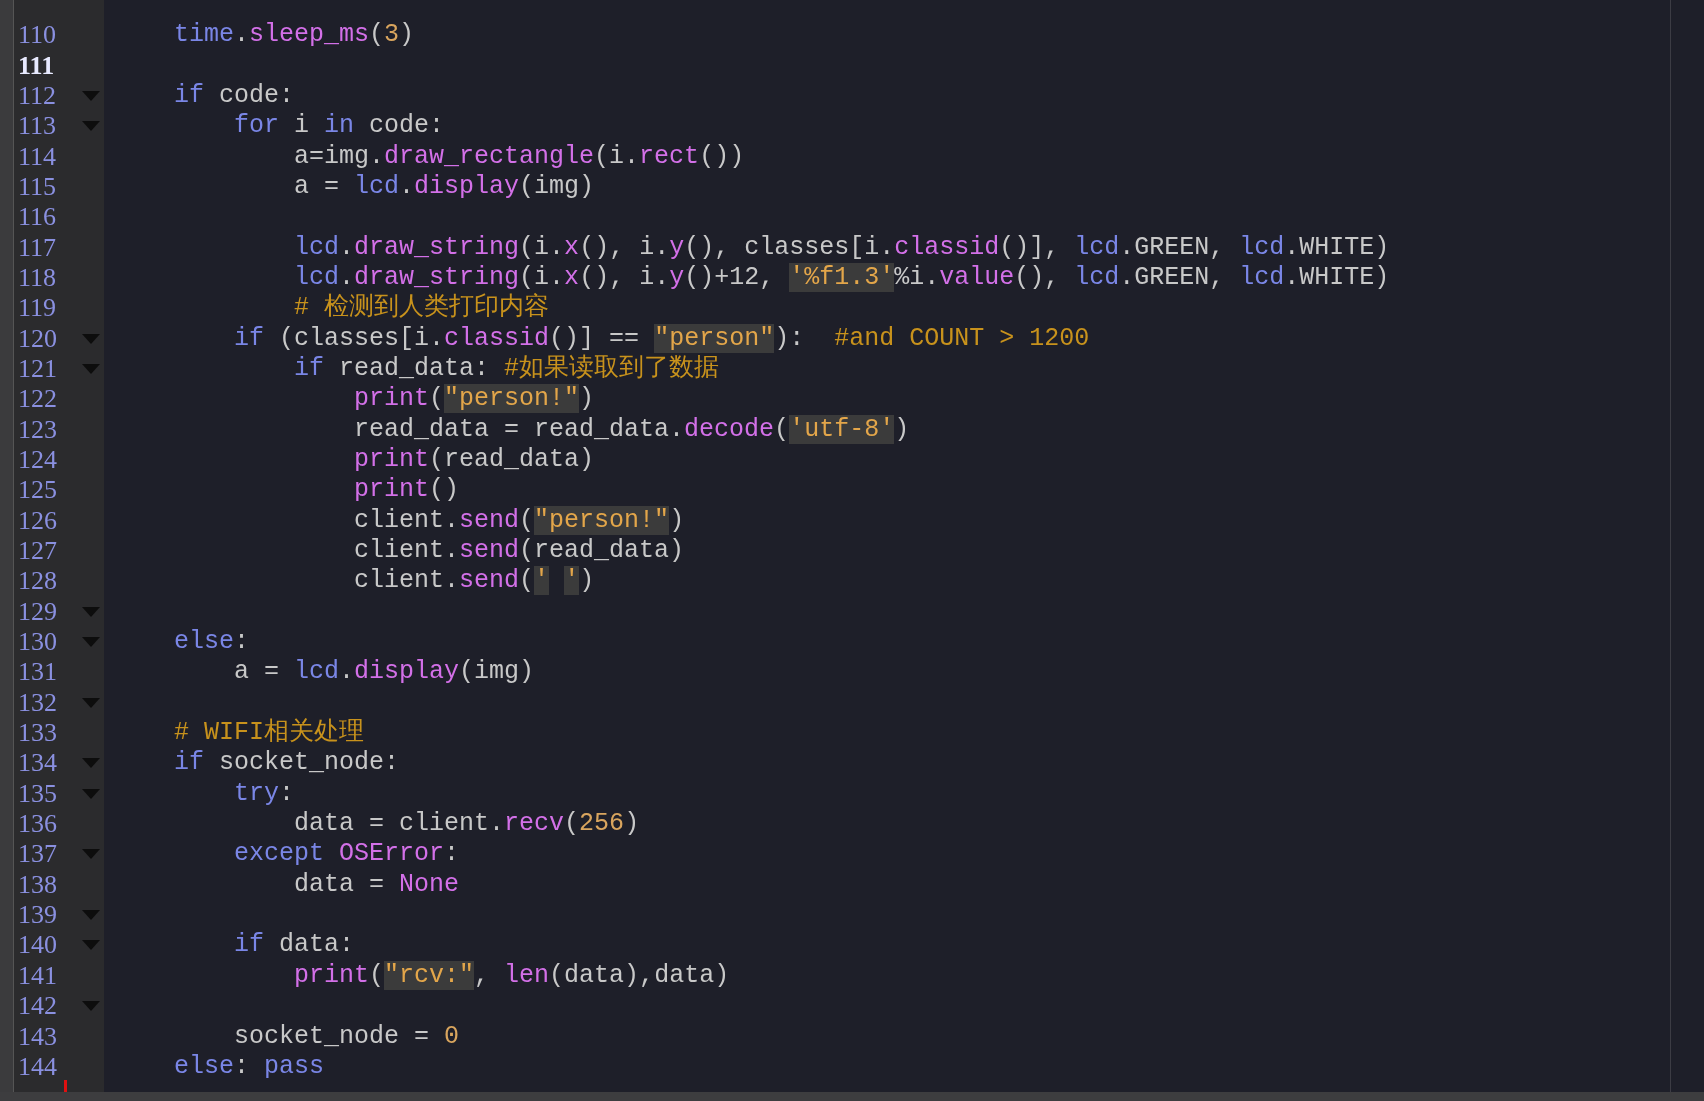 The image size is (1704, 1101). What do you see at coordinates (37, 642) in the screenshot?
I see `line-number: 130` at bounding box center [37, 642].